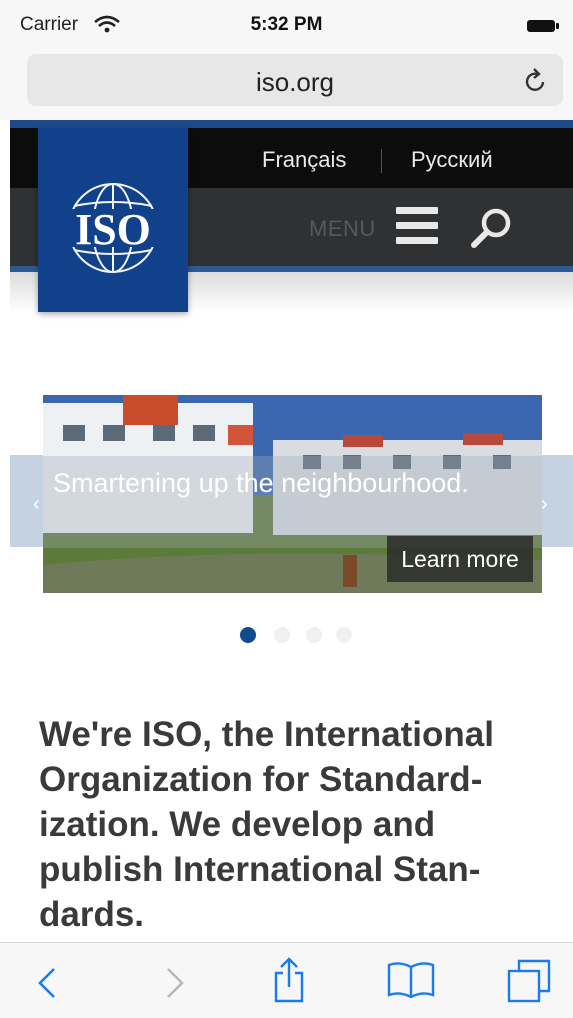 Image resolution: width=573 pixels, height=1018 pixels. Describe the element at coordinates (417, 227) in the screenshot. I see `hamburger-menu-icon` at that location.